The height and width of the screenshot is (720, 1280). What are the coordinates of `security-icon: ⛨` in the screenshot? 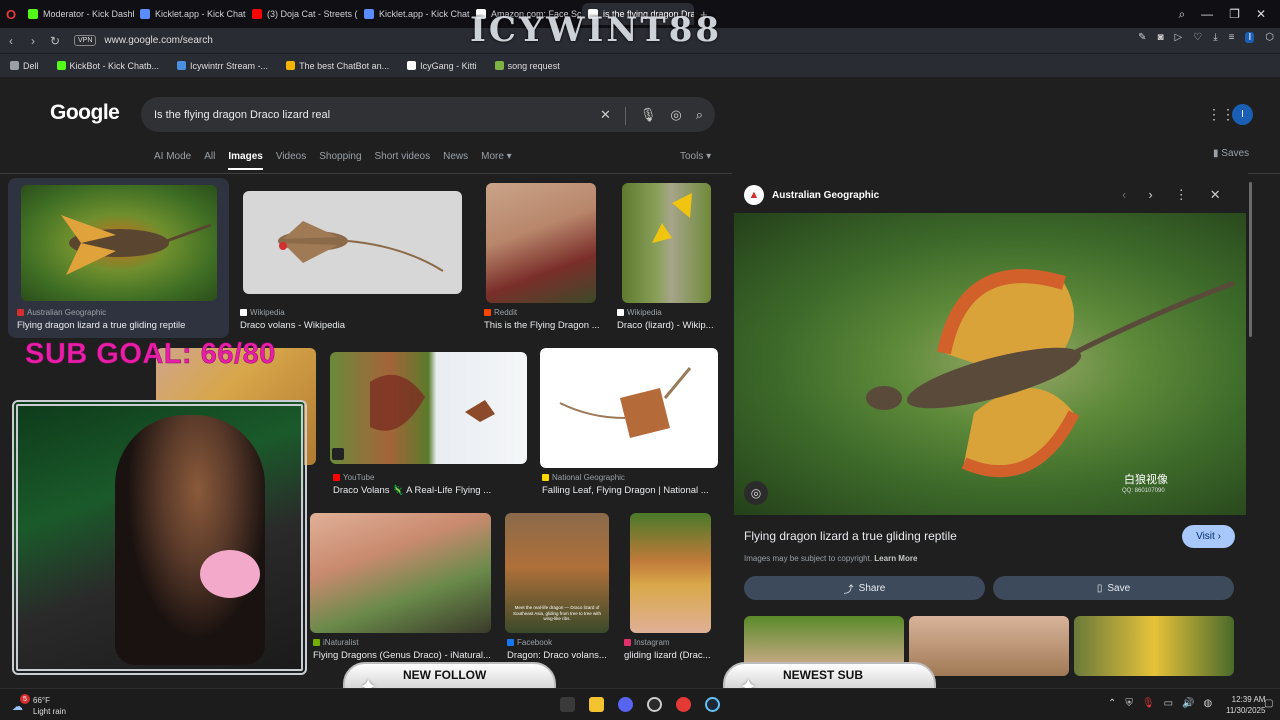 It's located at (1129, 703).